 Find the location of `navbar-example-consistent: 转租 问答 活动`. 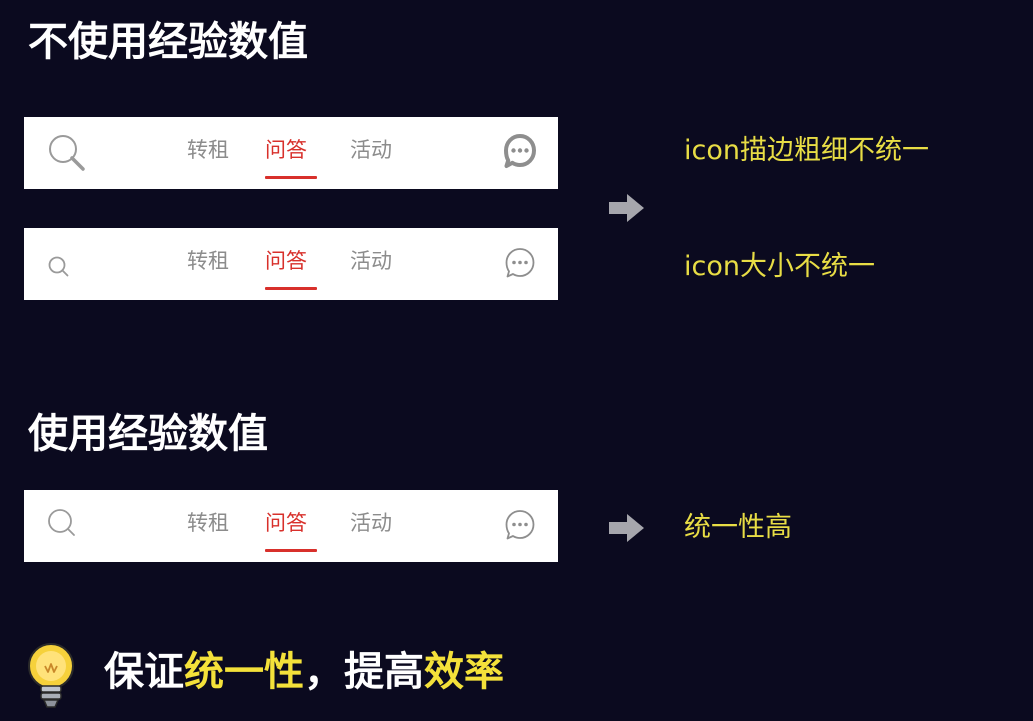

navbar-example-consistent: 转租 问答 活动 is located at coordinates (291, 526).